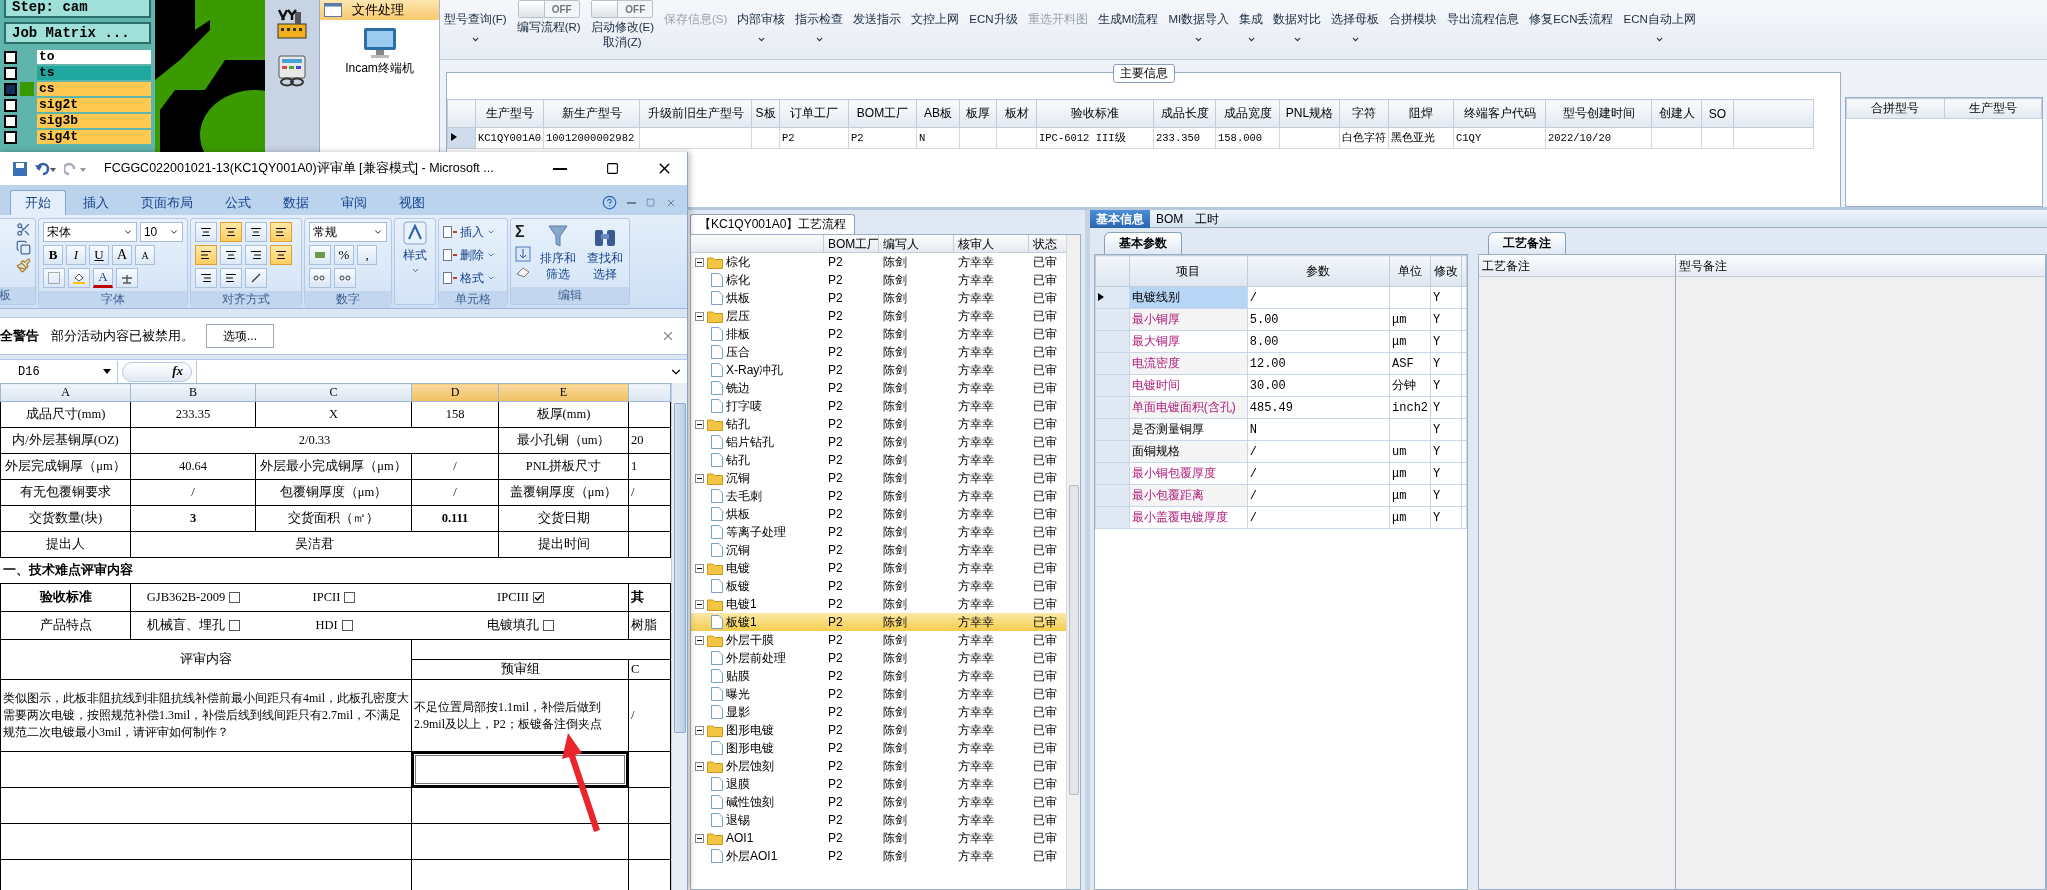 The image size is (2047, 890). I want to click on cells-menu-button: 插入, so click(473, 232).